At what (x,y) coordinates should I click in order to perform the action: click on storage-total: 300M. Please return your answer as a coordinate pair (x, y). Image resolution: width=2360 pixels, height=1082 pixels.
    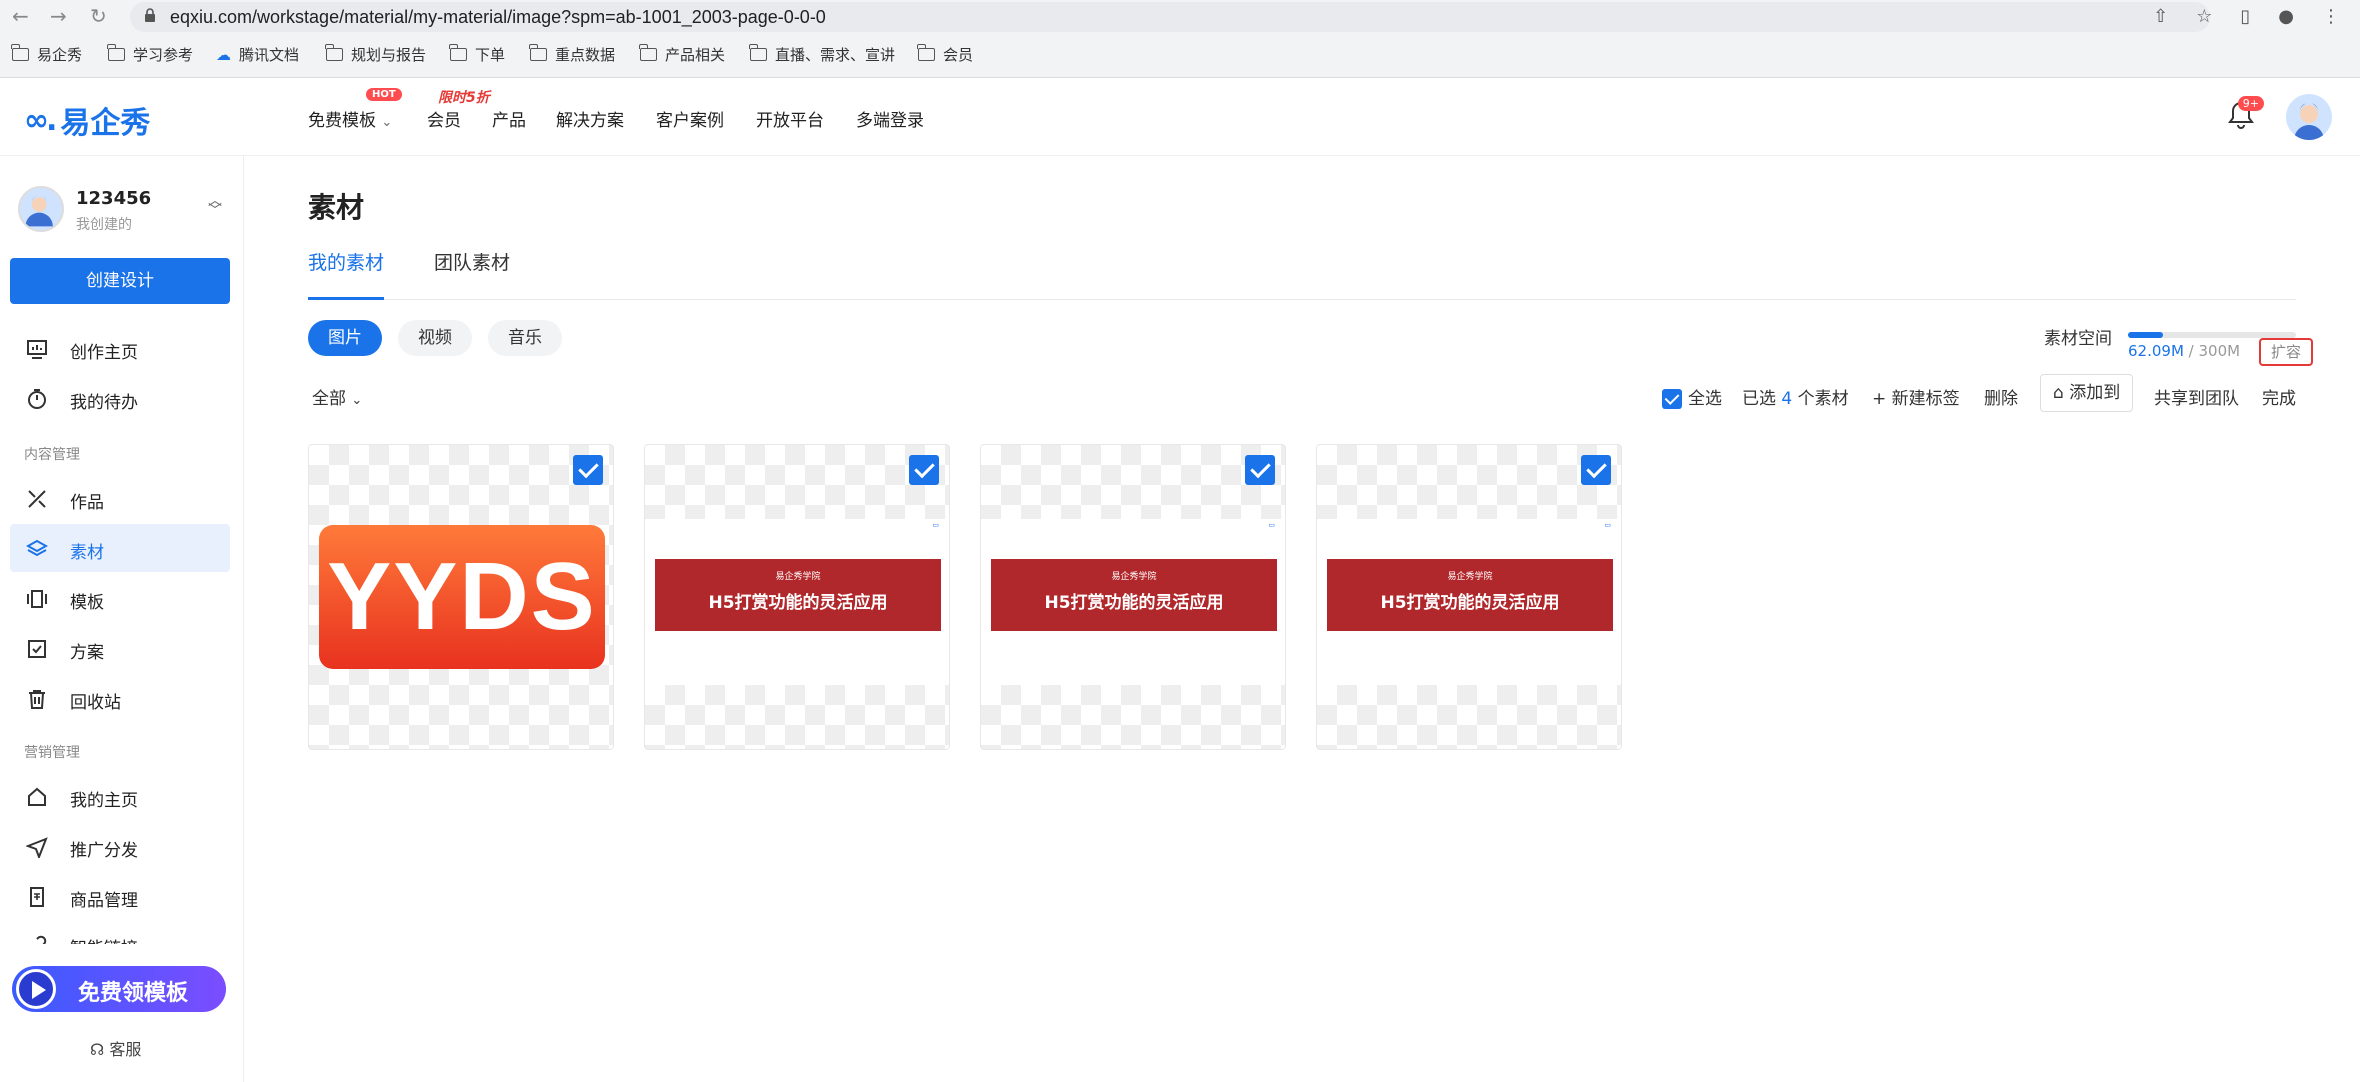
    Looking at the image, I should click on (2219, 351).